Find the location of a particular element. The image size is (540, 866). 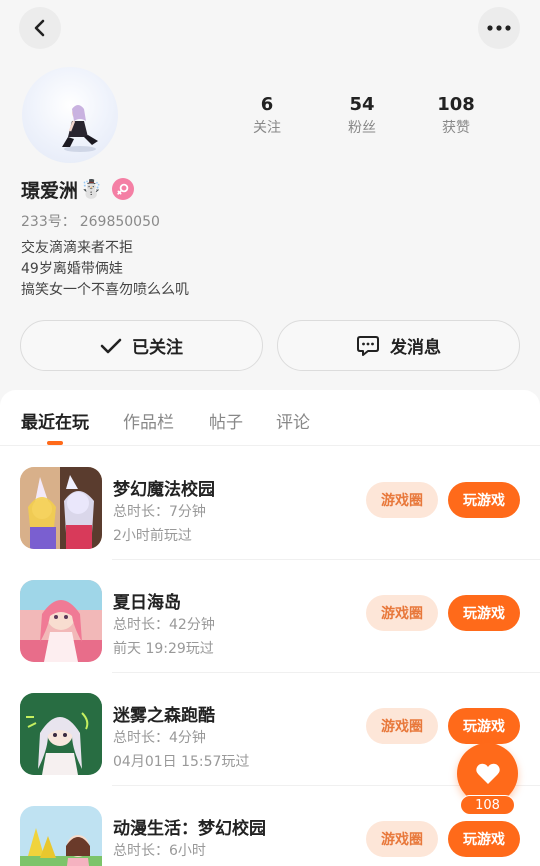

game-duration: 总时长：6小时 is located at coordinates (159, 851).